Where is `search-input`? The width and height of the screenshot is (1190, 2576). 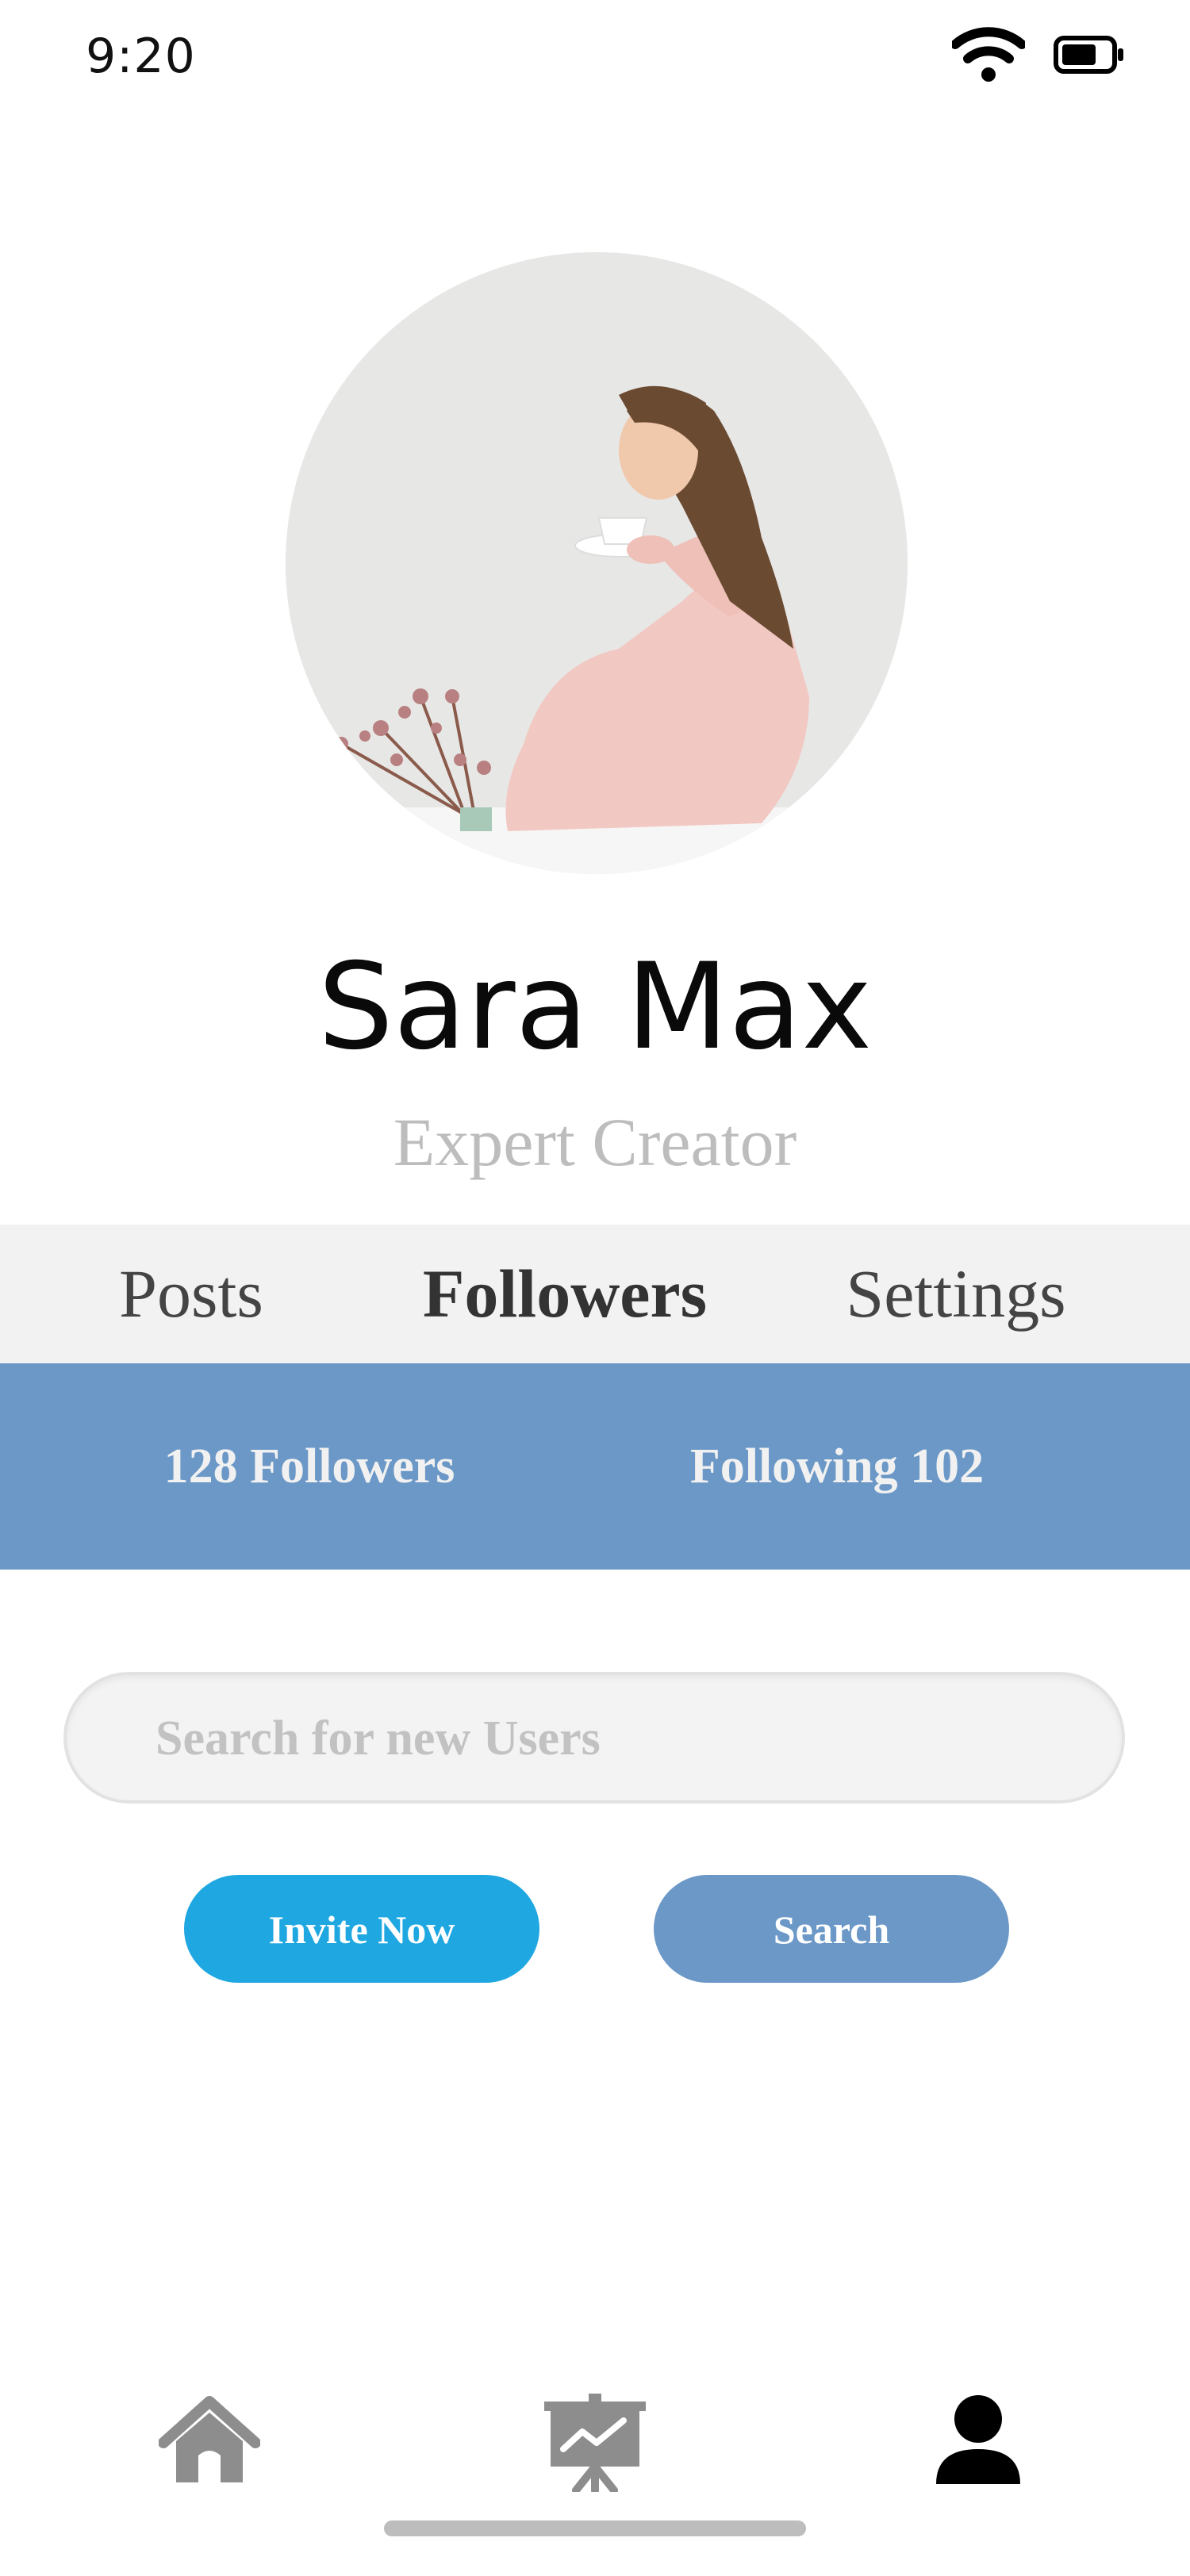
search-input is located at coordinates (611, 1739).